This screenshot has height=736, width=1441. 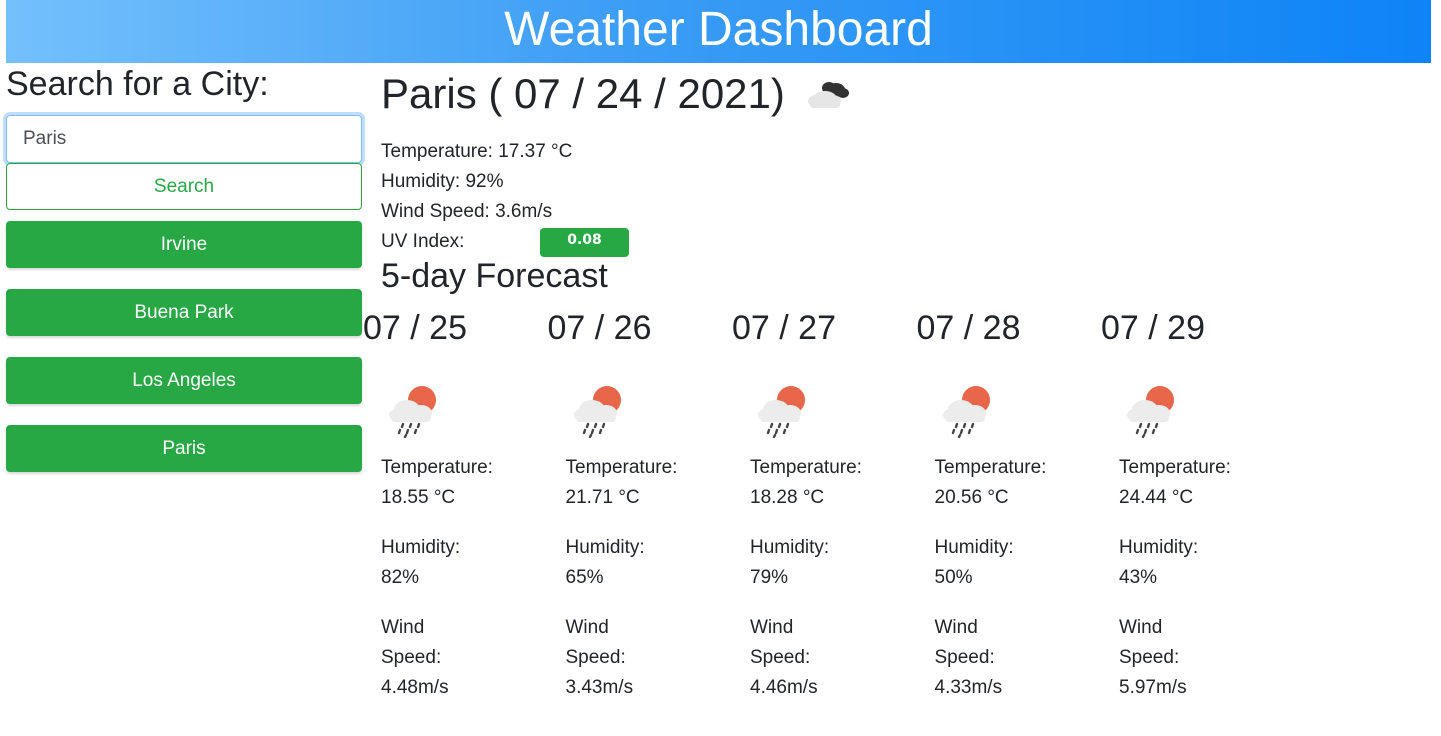 I want to click on forecast-date: 07 / 28, so click(x=968, y=328).